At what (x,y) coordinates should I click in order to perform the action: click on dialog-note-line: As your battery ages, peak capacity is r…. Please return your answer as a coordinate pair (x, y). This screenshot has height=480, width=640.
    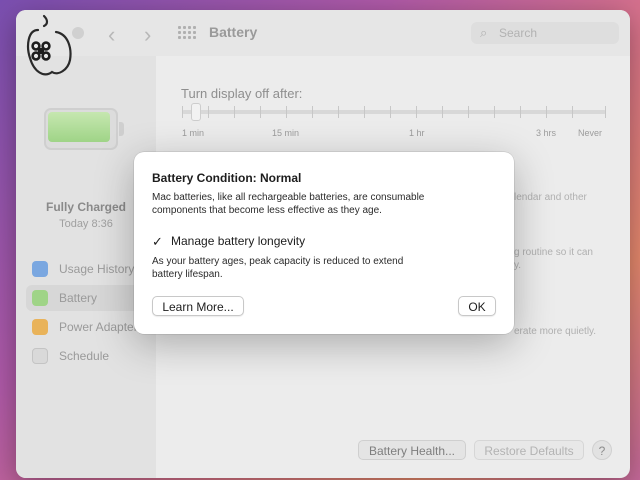
    Looking at the image, I should click on (278, 261).